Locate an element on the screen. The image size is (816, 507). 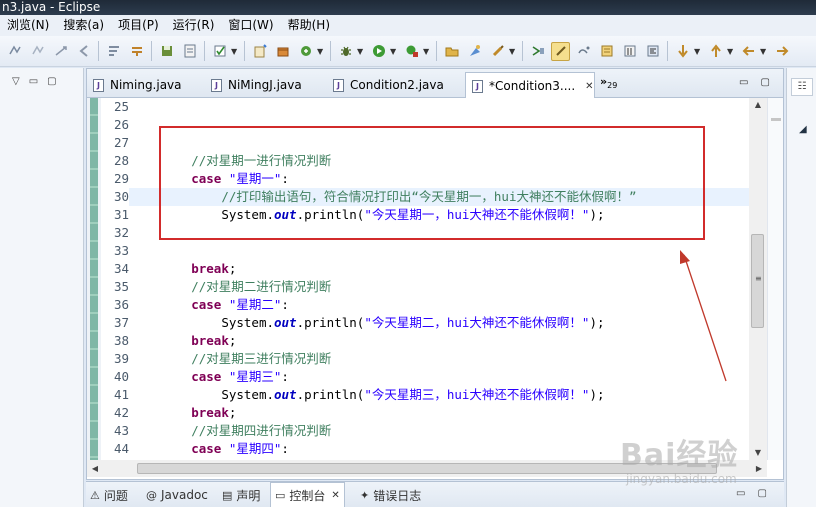
line-number: 40 is located at coordinates (121, 376).